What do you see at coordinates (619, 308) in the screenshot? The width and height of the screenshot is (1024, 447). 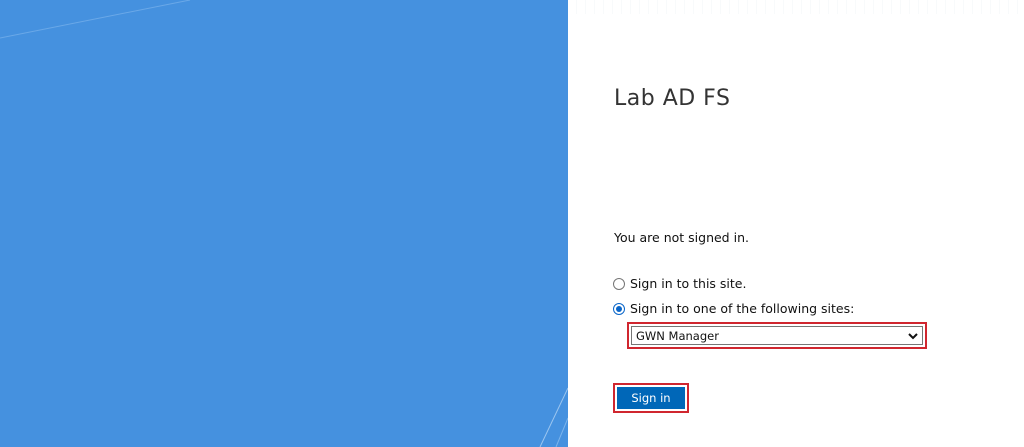 I see `radio-sign-in-other-site` at bounding box center [619, 308].